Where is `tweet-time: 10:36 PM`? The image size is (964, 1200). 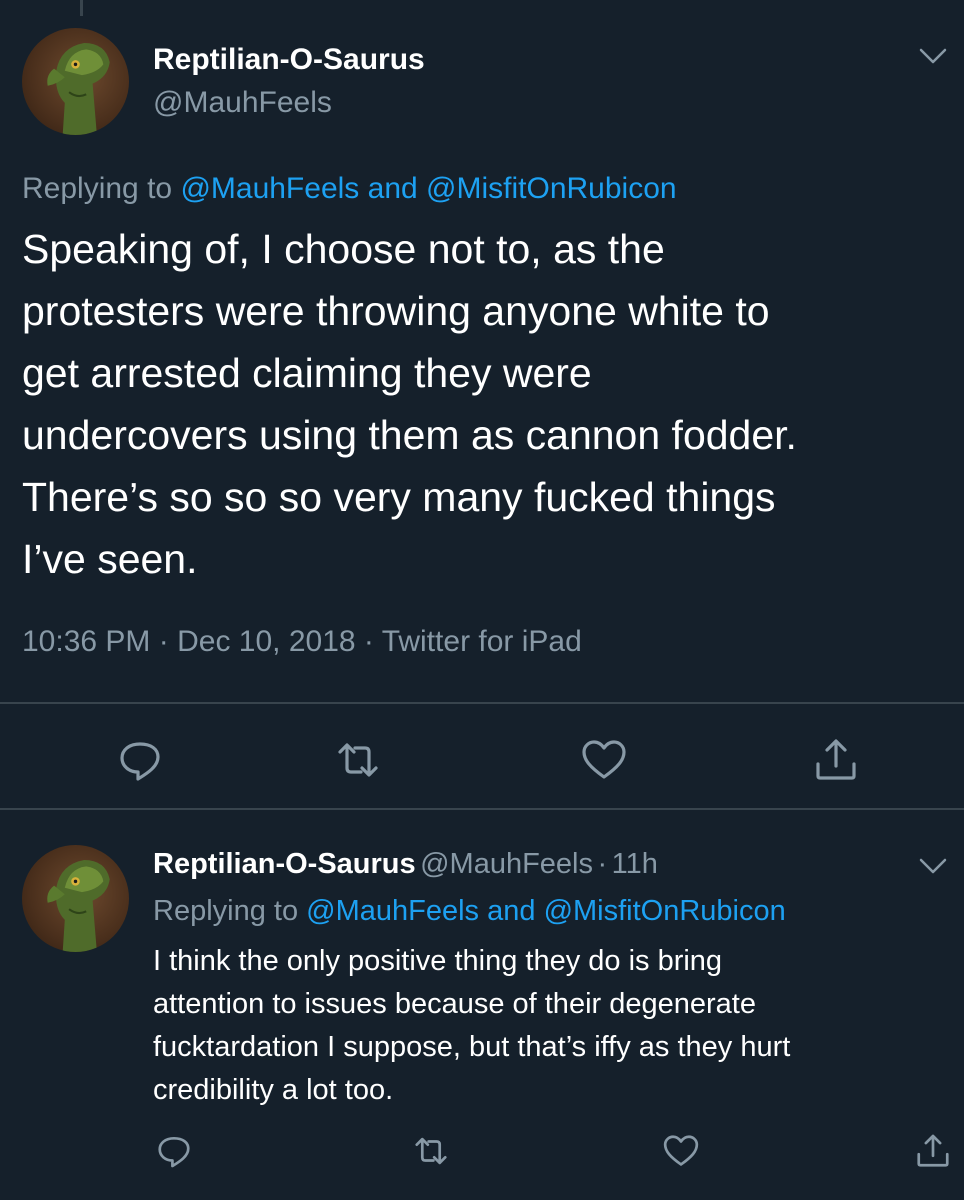 tweet-time: 10:36 PM is located at coordinates (86, 641).